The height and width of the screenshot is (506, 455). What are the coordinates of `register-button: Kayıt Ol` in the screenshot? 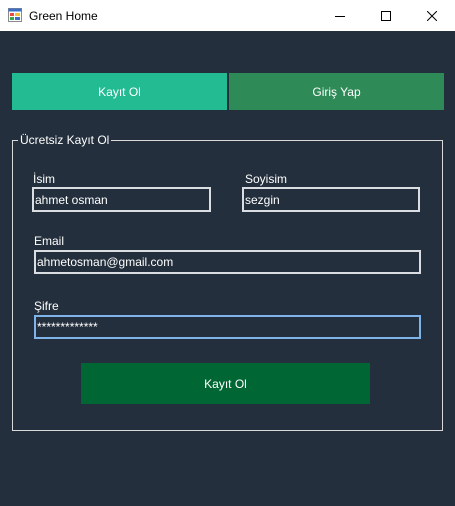 It's located at (225, 383).